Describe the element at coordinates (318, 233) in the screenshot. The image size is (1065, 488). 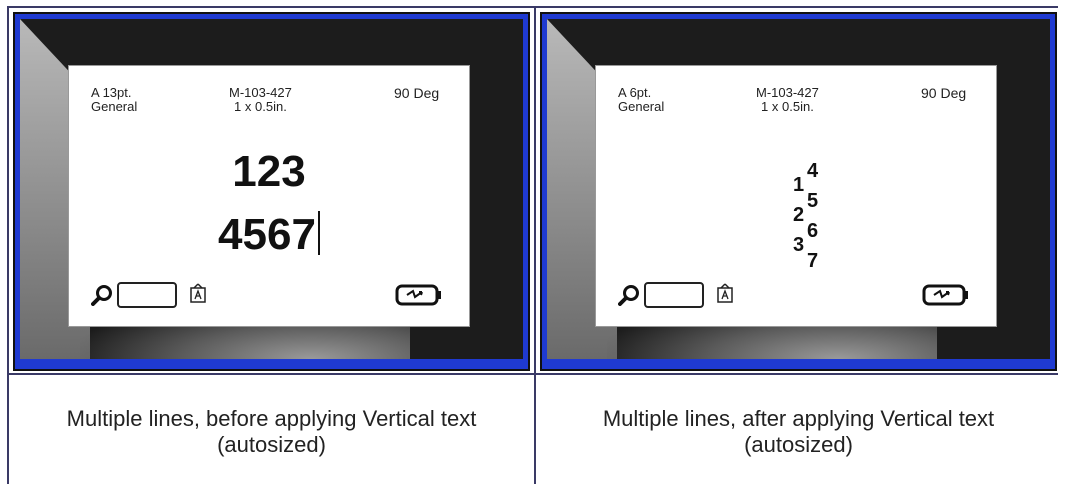
I see `text-cursor` at that location.